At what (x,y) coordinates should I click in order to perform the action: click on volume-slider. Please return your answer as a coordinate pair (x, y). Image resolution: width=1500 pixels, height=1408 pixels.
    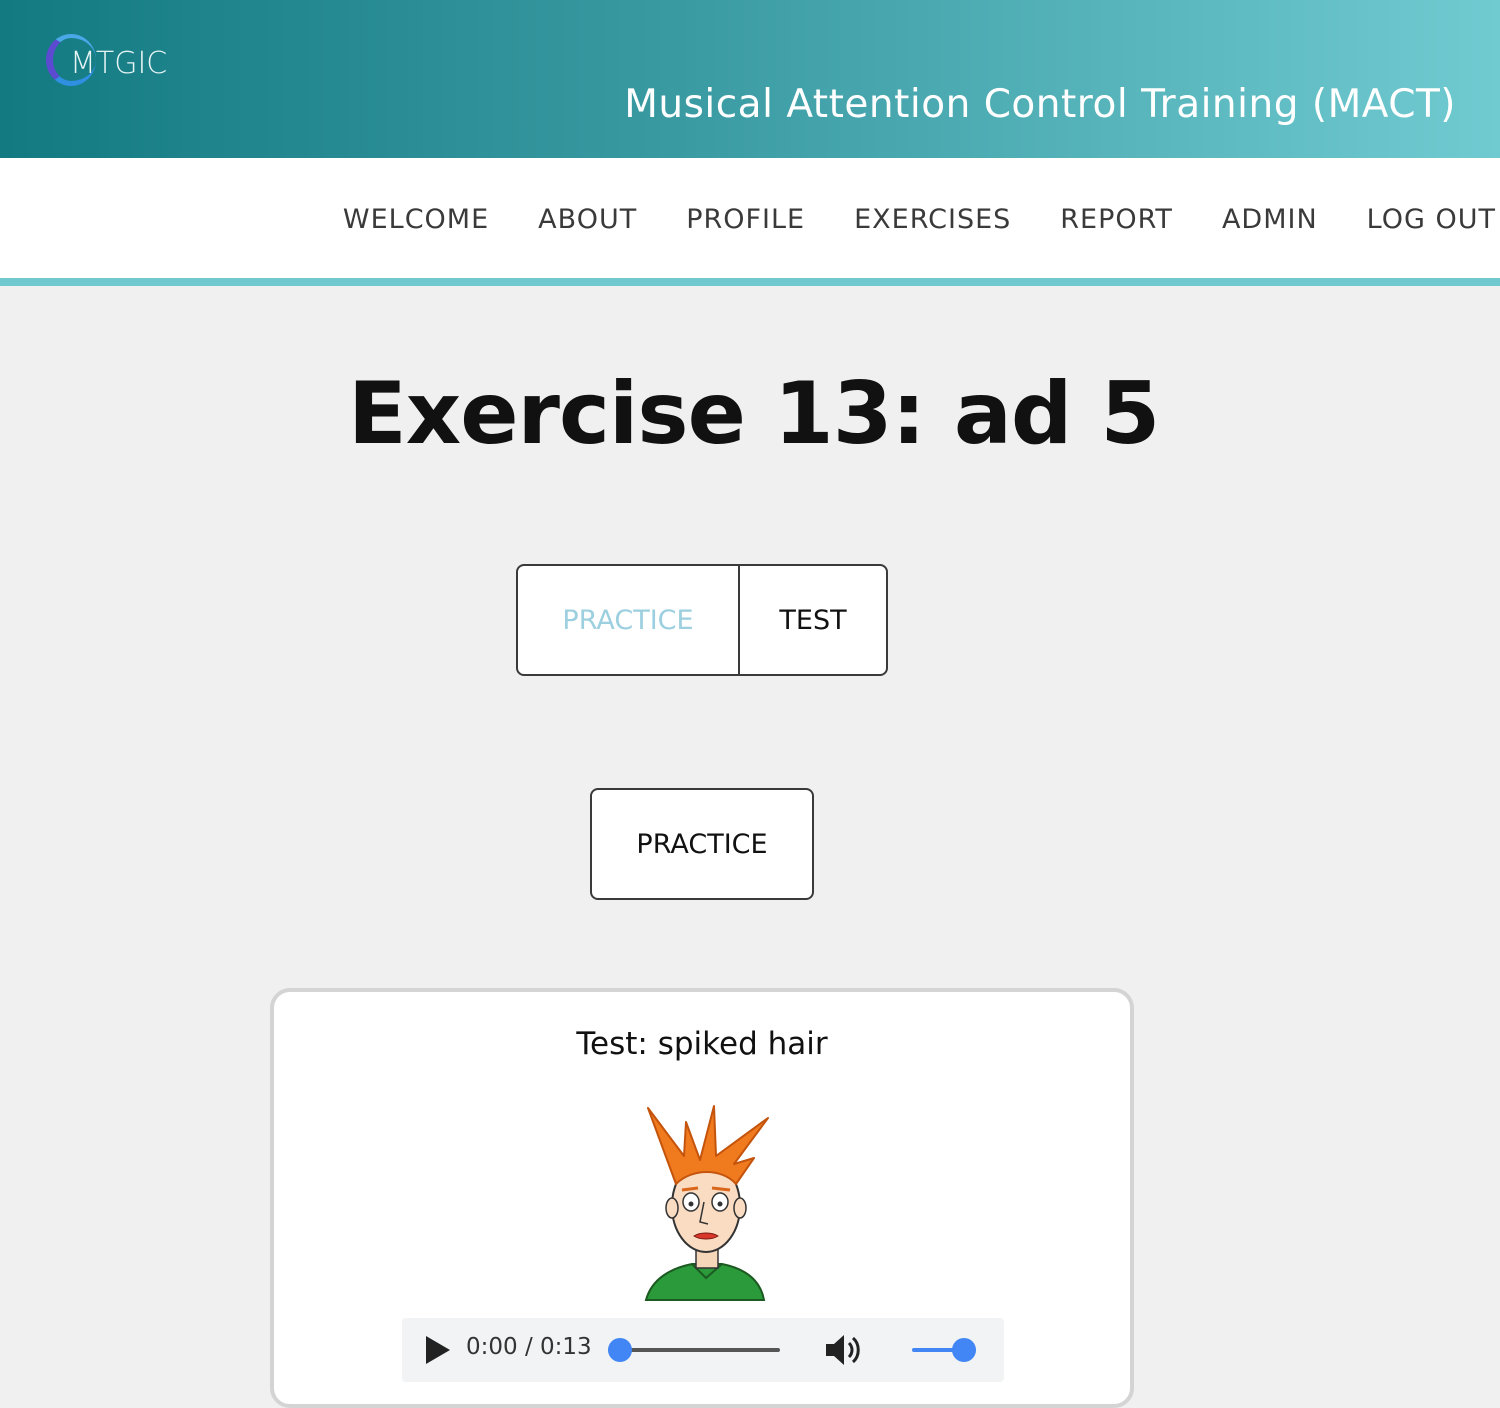
    Looking at the image, I should click on (944, 1350).